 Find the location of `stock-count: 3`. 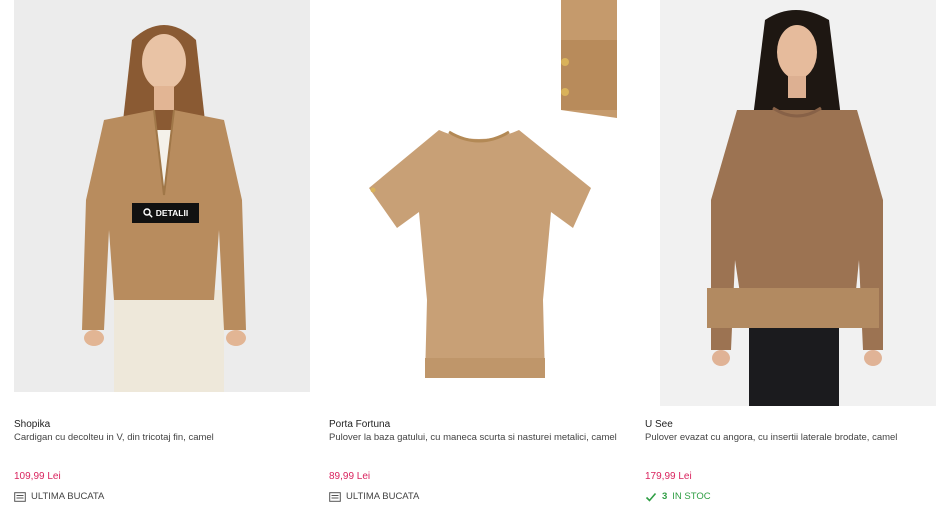

stock-count: 3 is located at coordinates (665, 496).